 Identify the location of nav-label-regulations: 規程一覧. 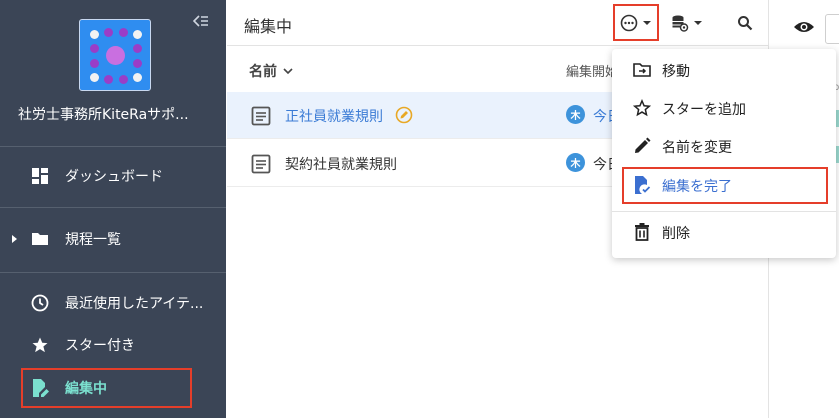
(93, 240).